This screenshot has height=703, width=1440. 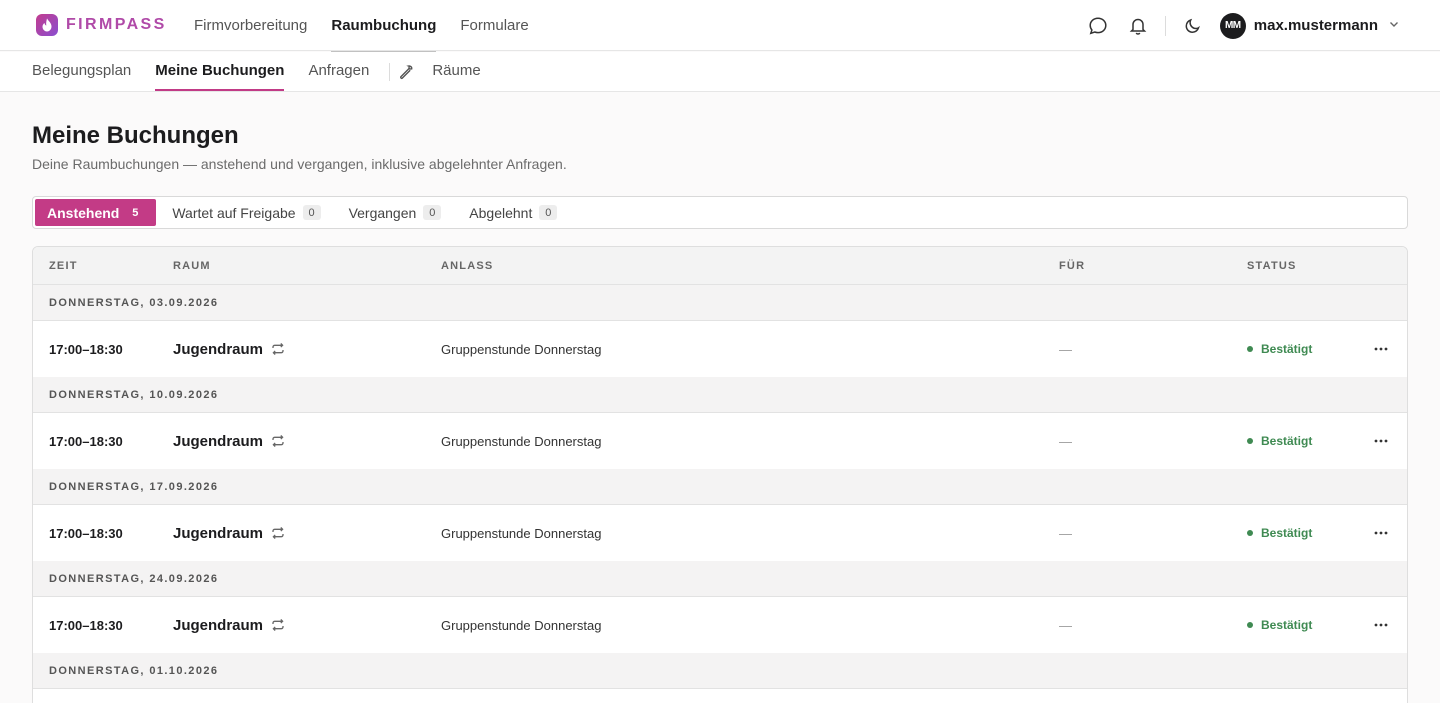 I want to click on tab-label: Abgelehnt, so click(x=501, y=212).